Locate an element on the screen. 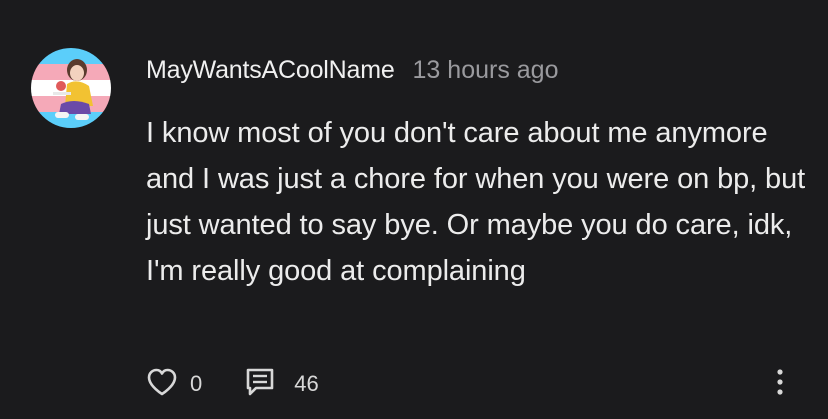  avatar is located at coordinates (71, 88).